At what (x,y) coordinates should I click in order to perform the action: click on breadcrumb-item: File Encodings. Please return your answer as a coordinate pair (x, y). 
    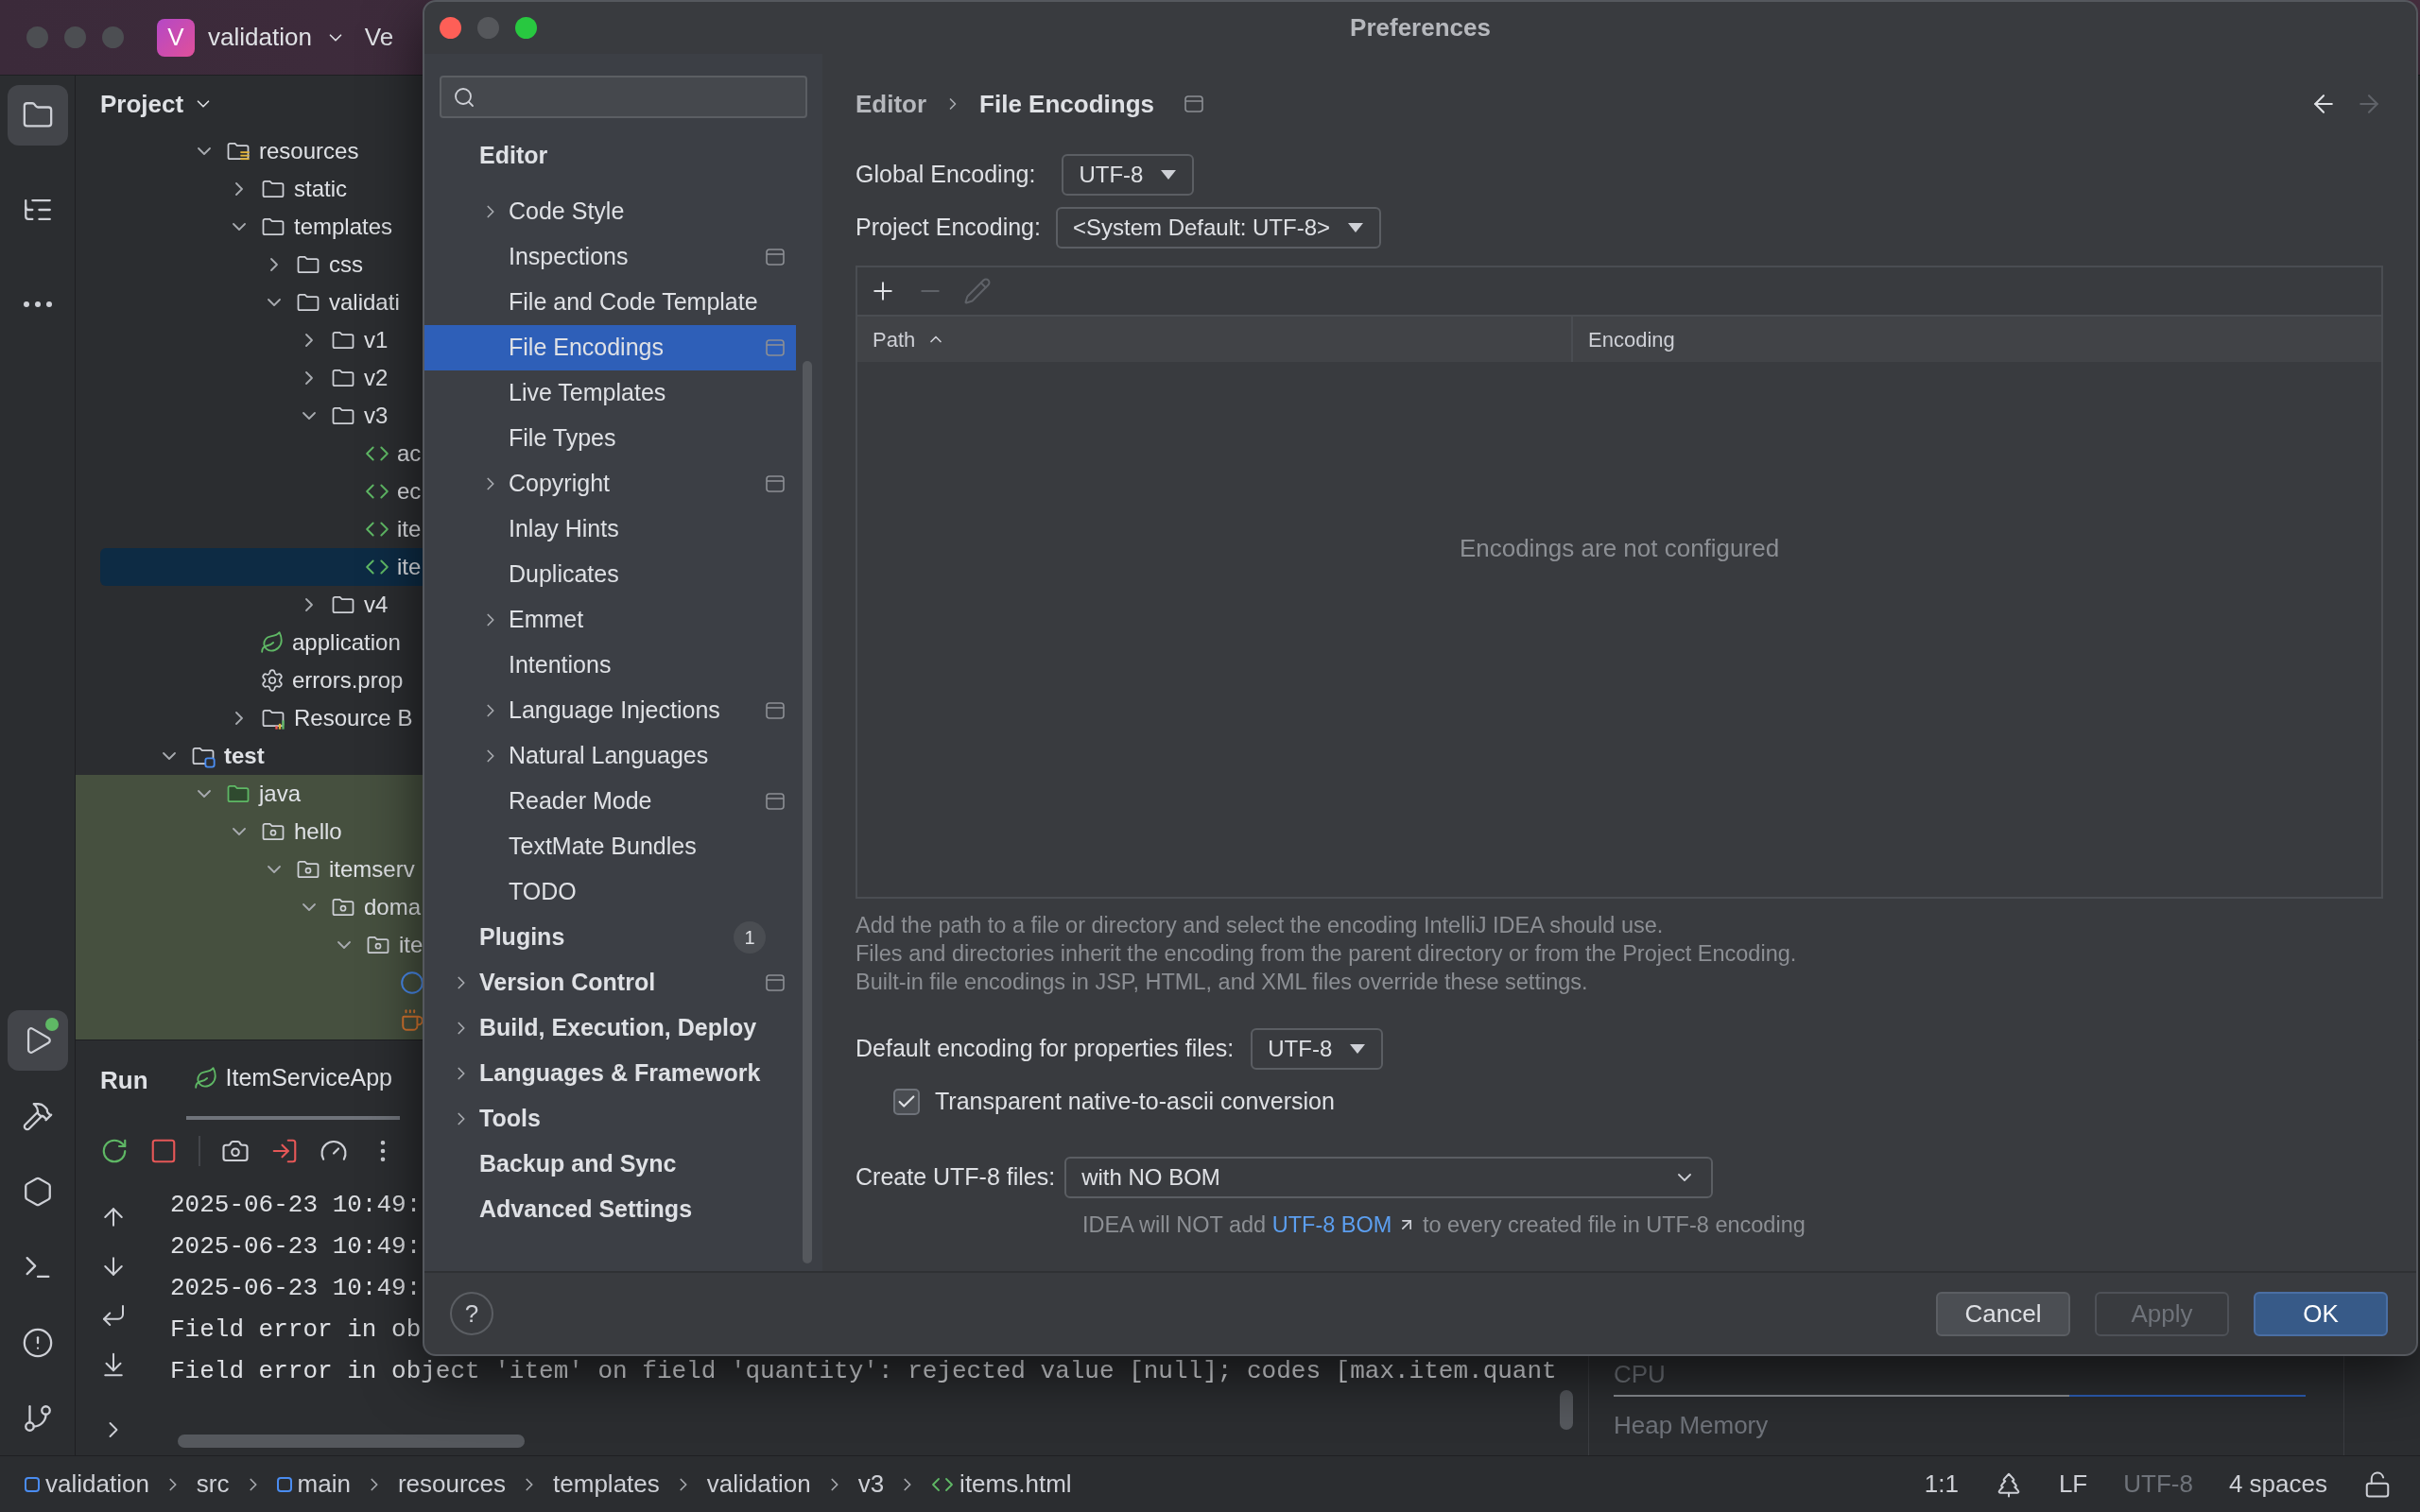
    Looking at the image, I should click on (1067, 104).